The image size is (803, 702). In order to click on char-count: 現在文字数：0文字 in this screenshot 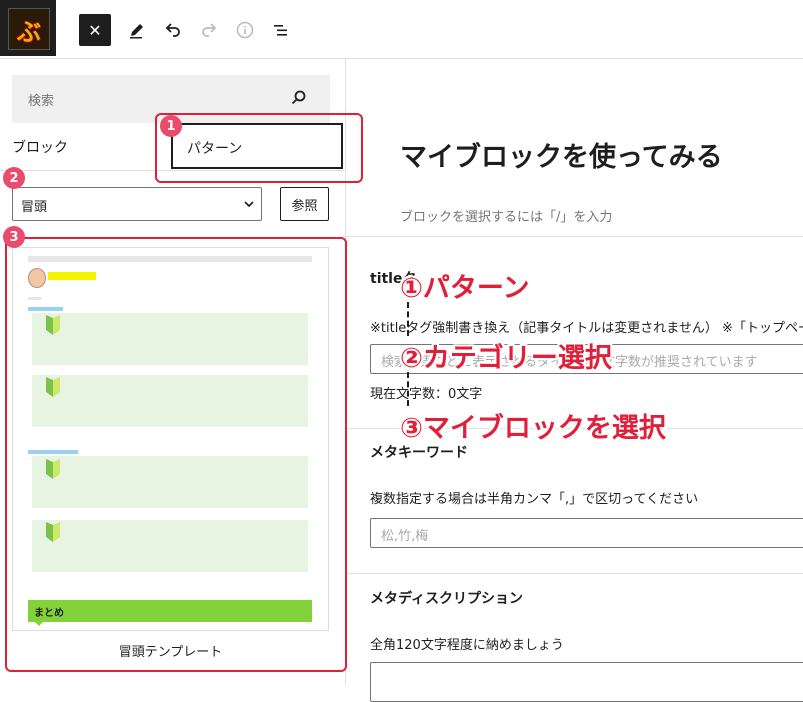, I will do `click(426, 394)`.